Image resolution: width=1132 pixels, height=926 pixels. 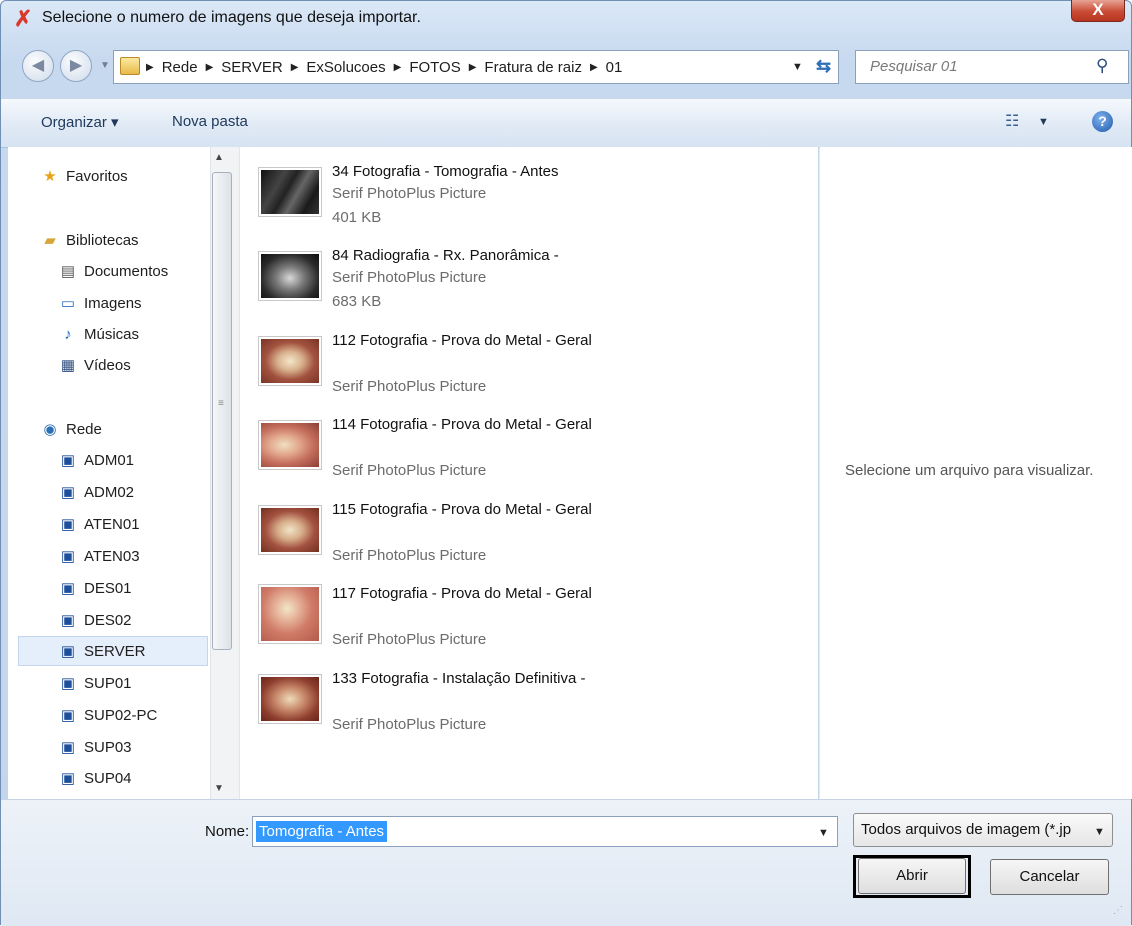 What do you see at coordinates (95, 684) in the screenshot?
I see `sidebar-item-sup01: ▣ SUP01` at bounding box center [95, 684].